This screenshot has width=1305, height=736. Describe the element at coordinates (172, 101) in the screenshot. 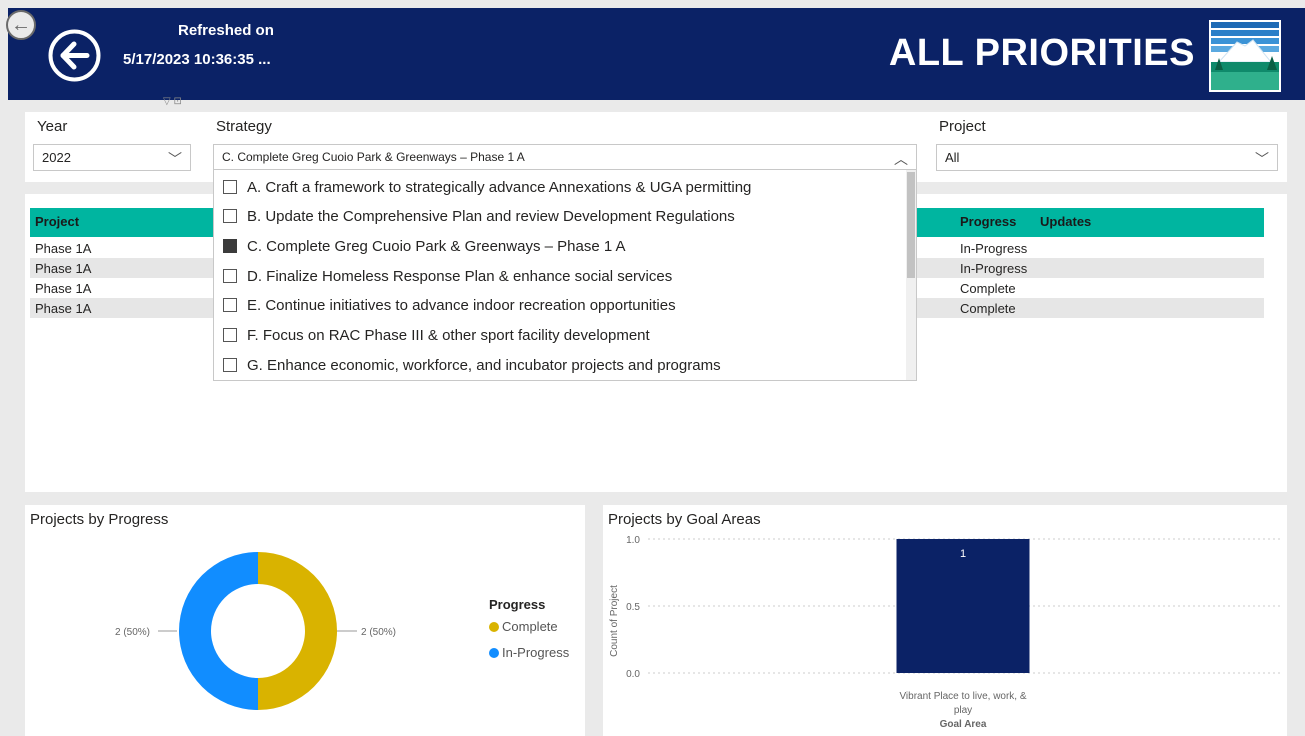

I see `visual-header-tools: ▽ ⊡` at that location.